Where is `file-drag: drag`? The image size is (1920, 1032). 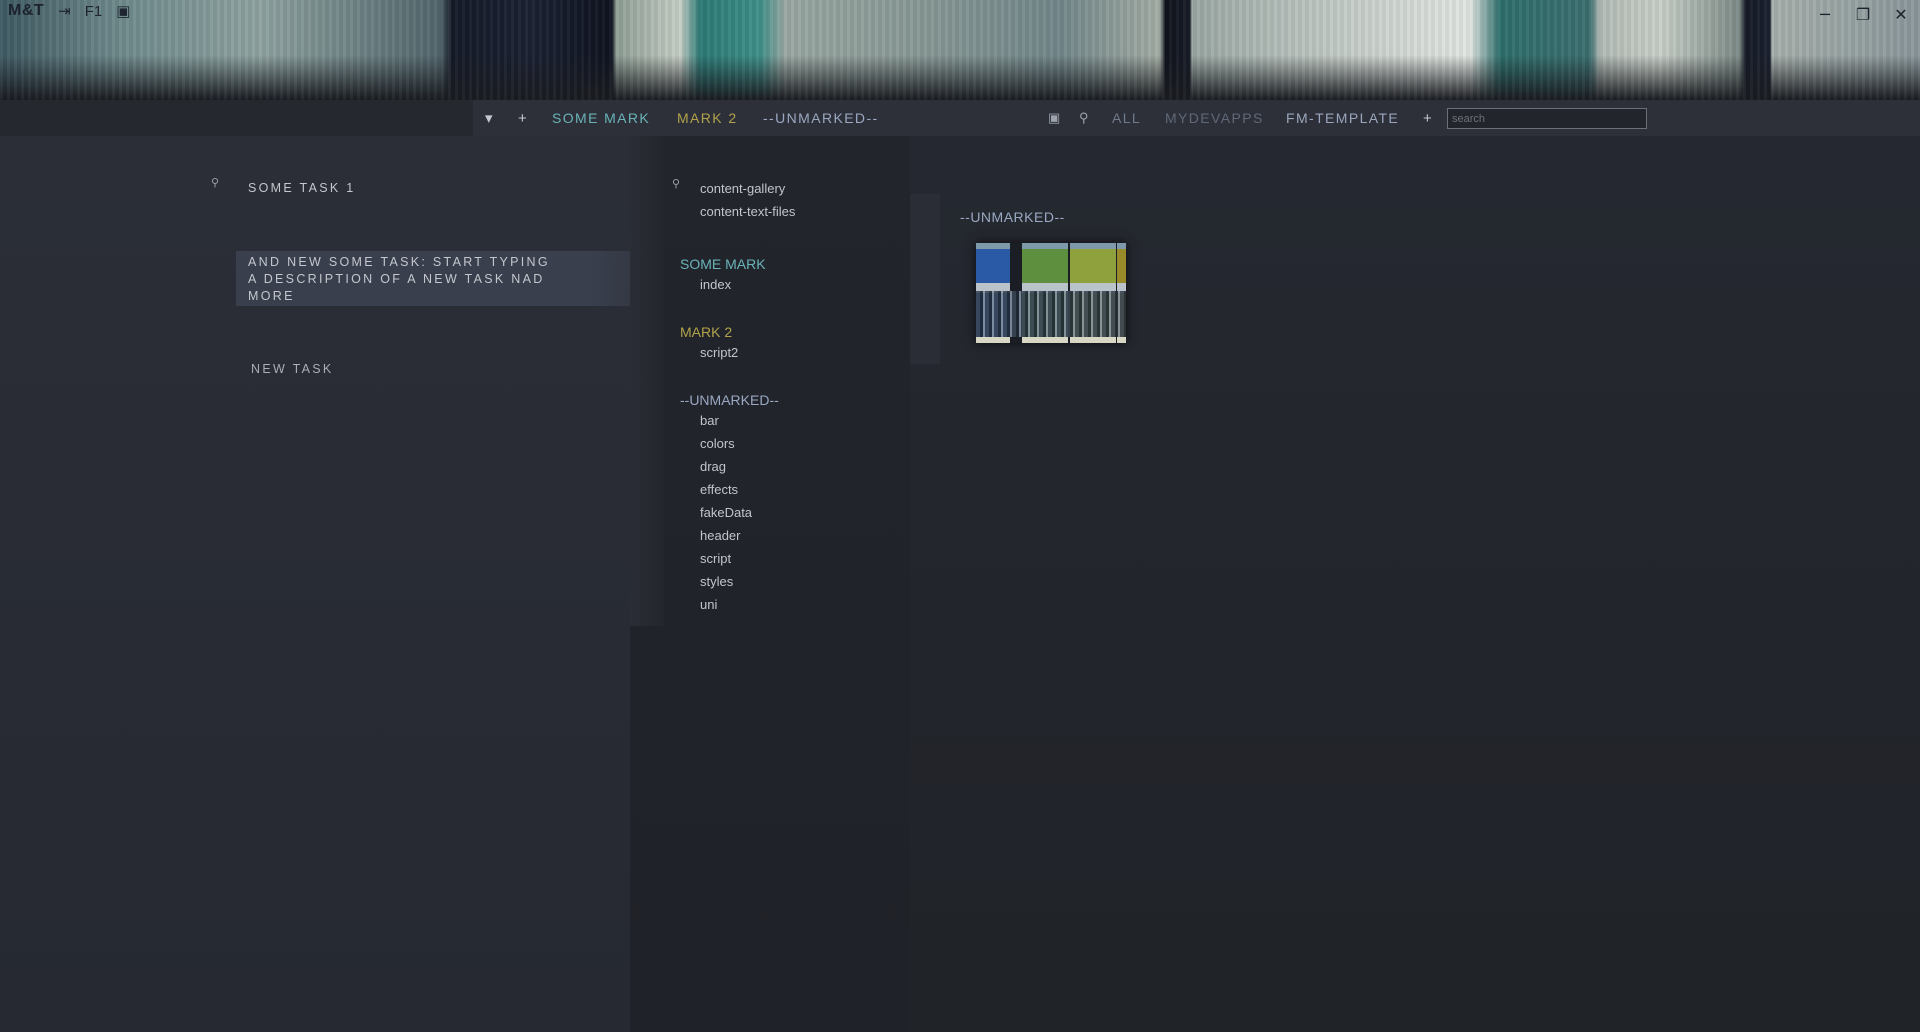 file-drag: drag is located at coordinates (713, 466).